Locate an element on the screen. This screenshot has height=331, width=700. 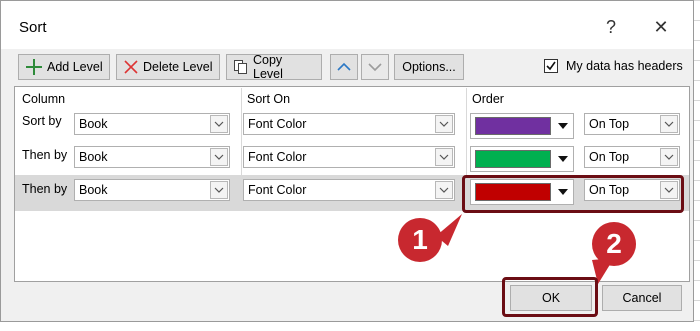
add-level-label: Add Level is located at coordinates (75, 67).